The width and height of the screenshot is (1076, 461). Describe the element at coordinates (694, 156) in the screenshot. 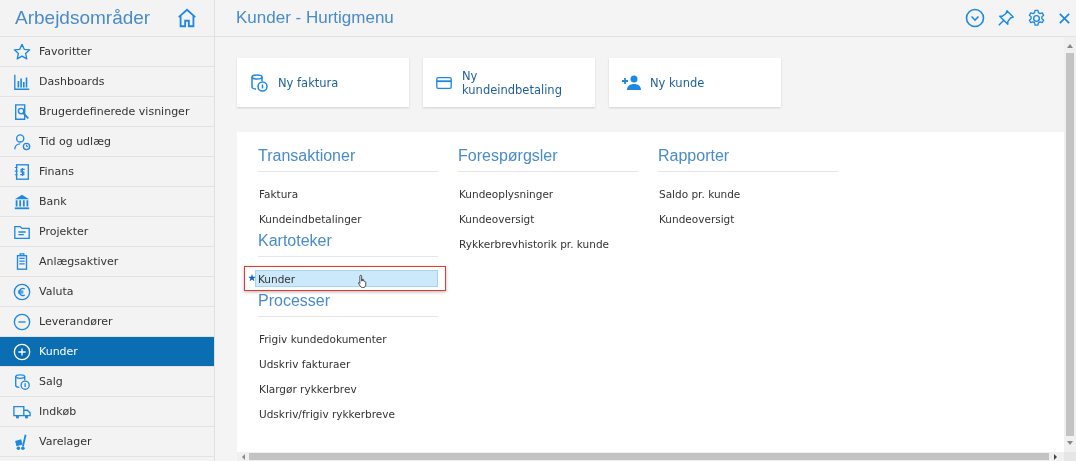

I see `section-heading: Rapporter` at that location.